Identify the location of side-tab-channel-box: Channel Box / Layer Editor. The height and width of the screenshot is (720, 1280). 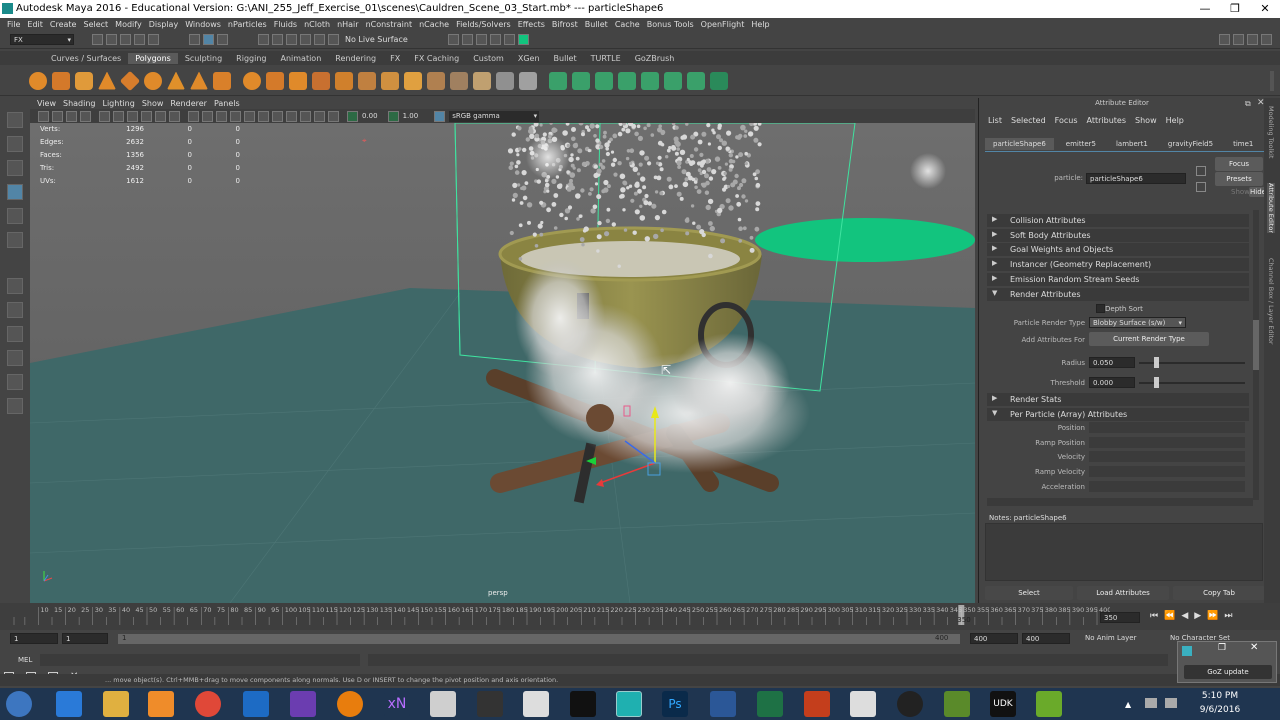
(1271, 301).